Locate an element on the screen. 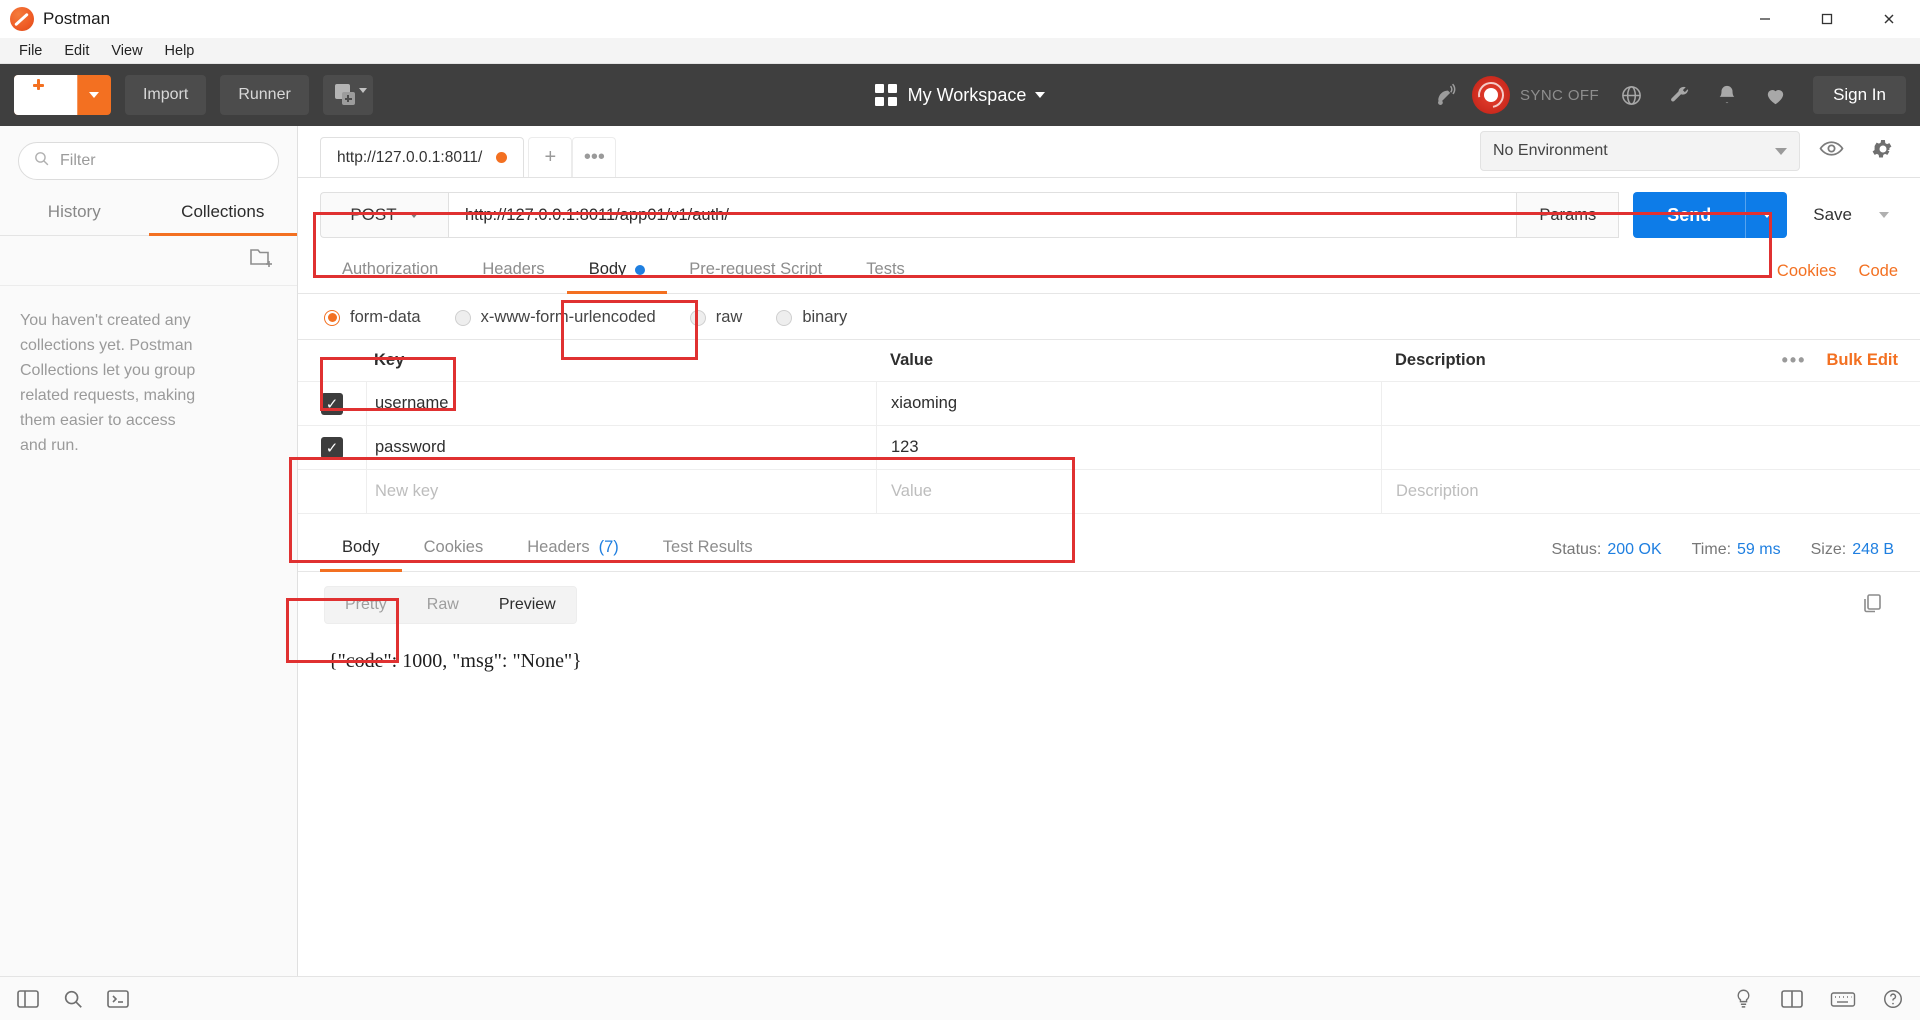 The image size is (1920, 1020). two-pane-icon is located at coordinates (1792, 999).